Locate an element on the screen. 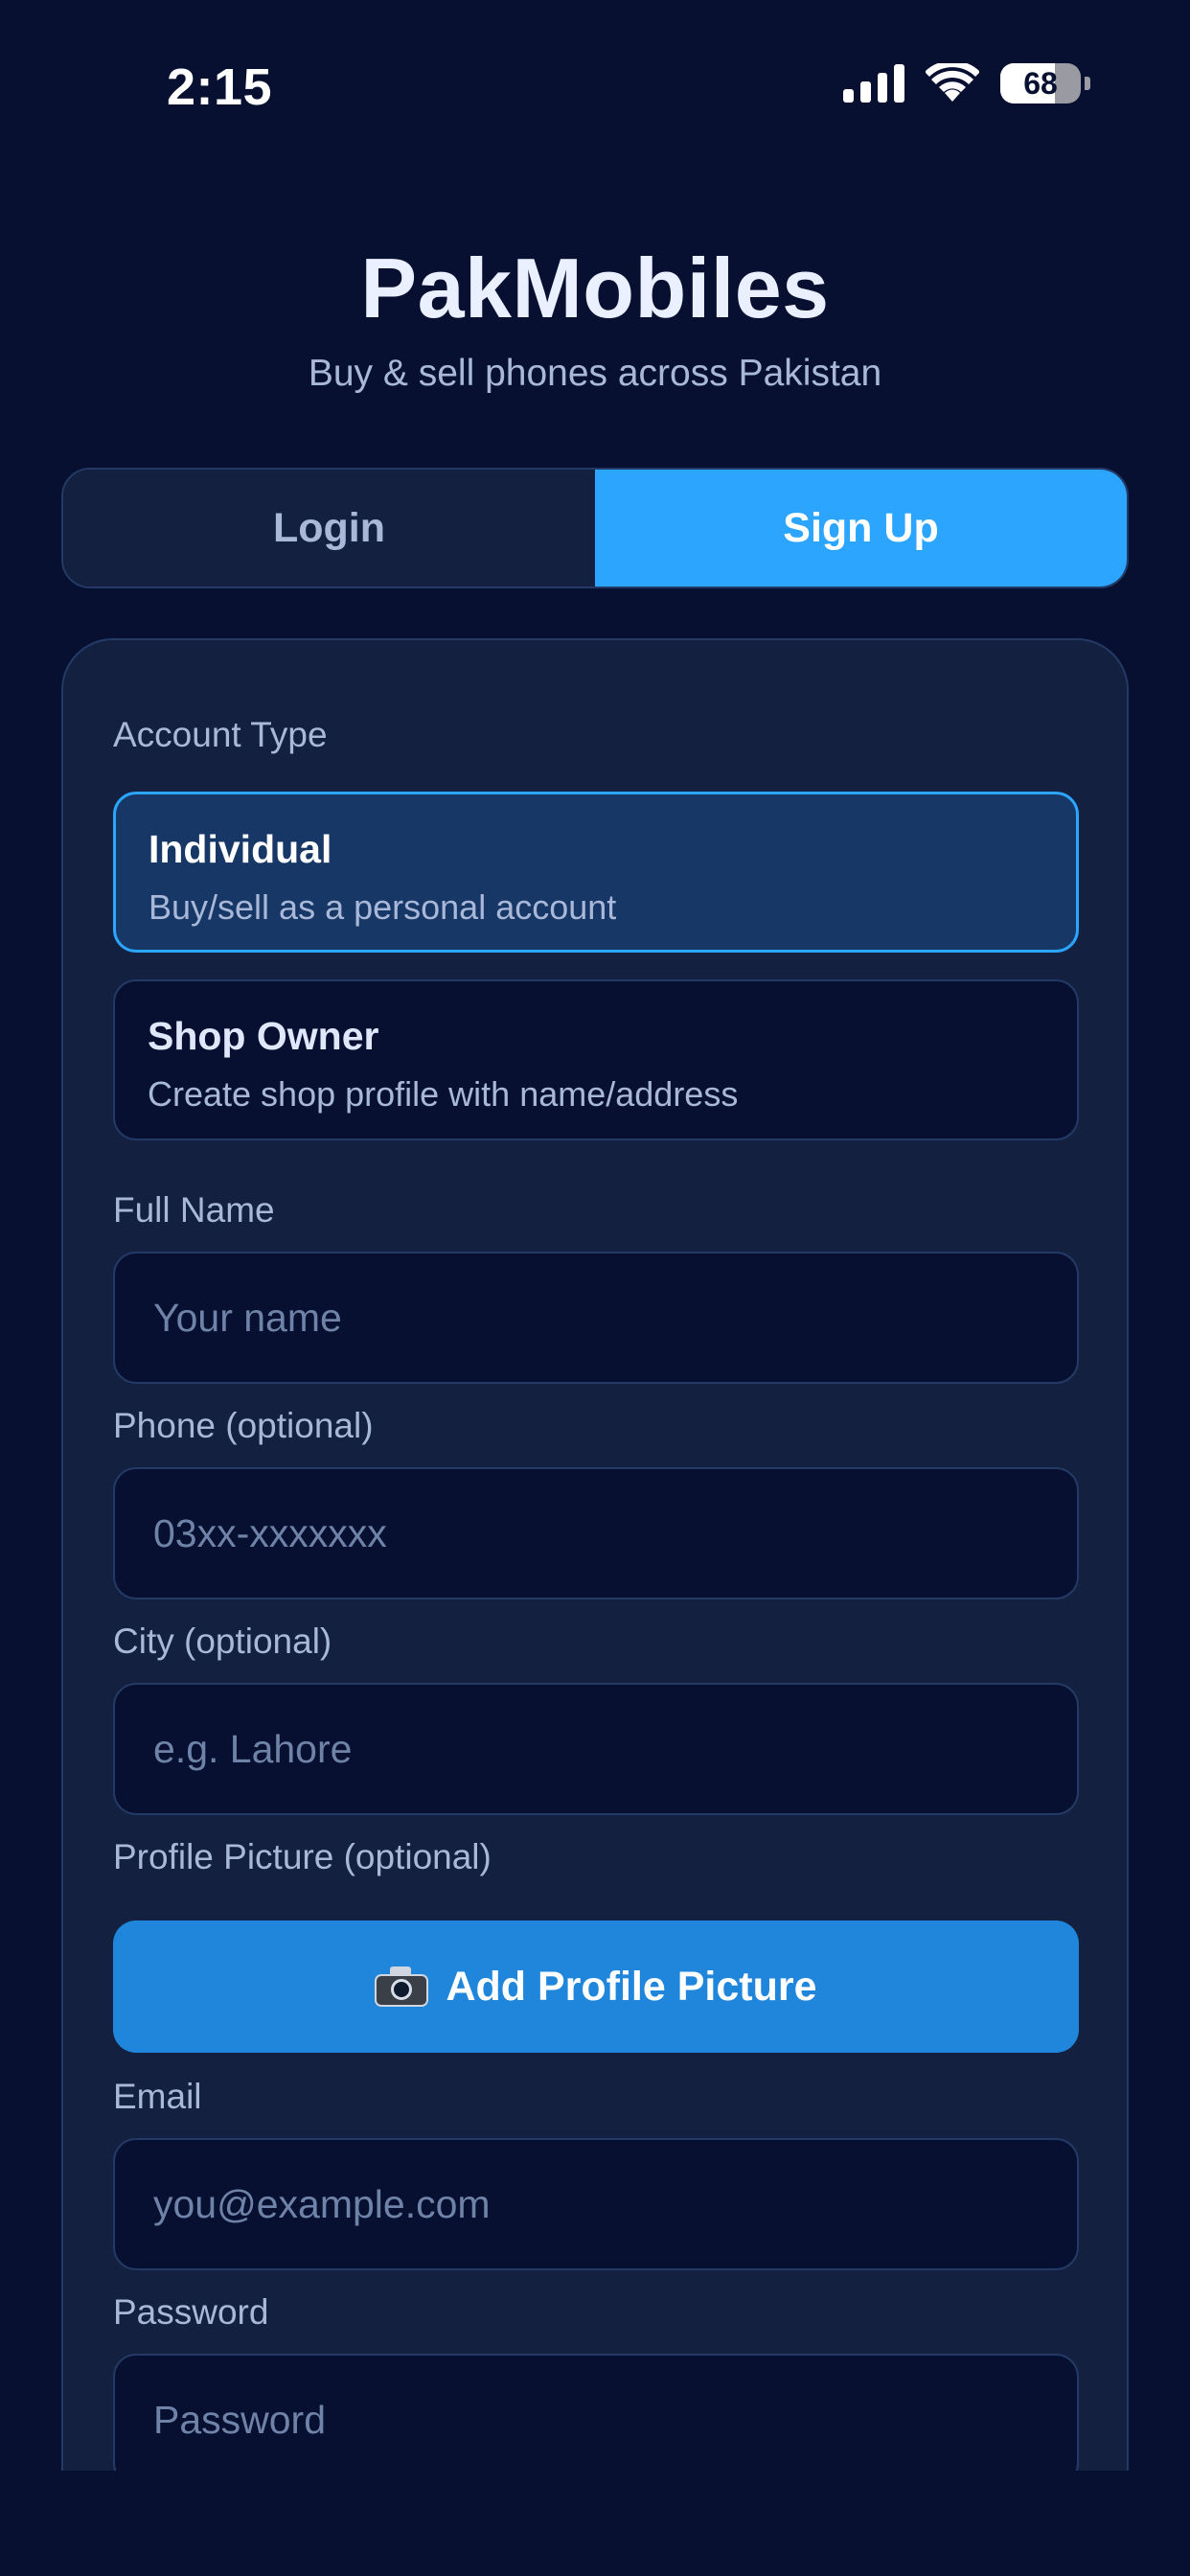 The image size is (1190, 2576). email-label: Email is located at coordinates (158, 2096).